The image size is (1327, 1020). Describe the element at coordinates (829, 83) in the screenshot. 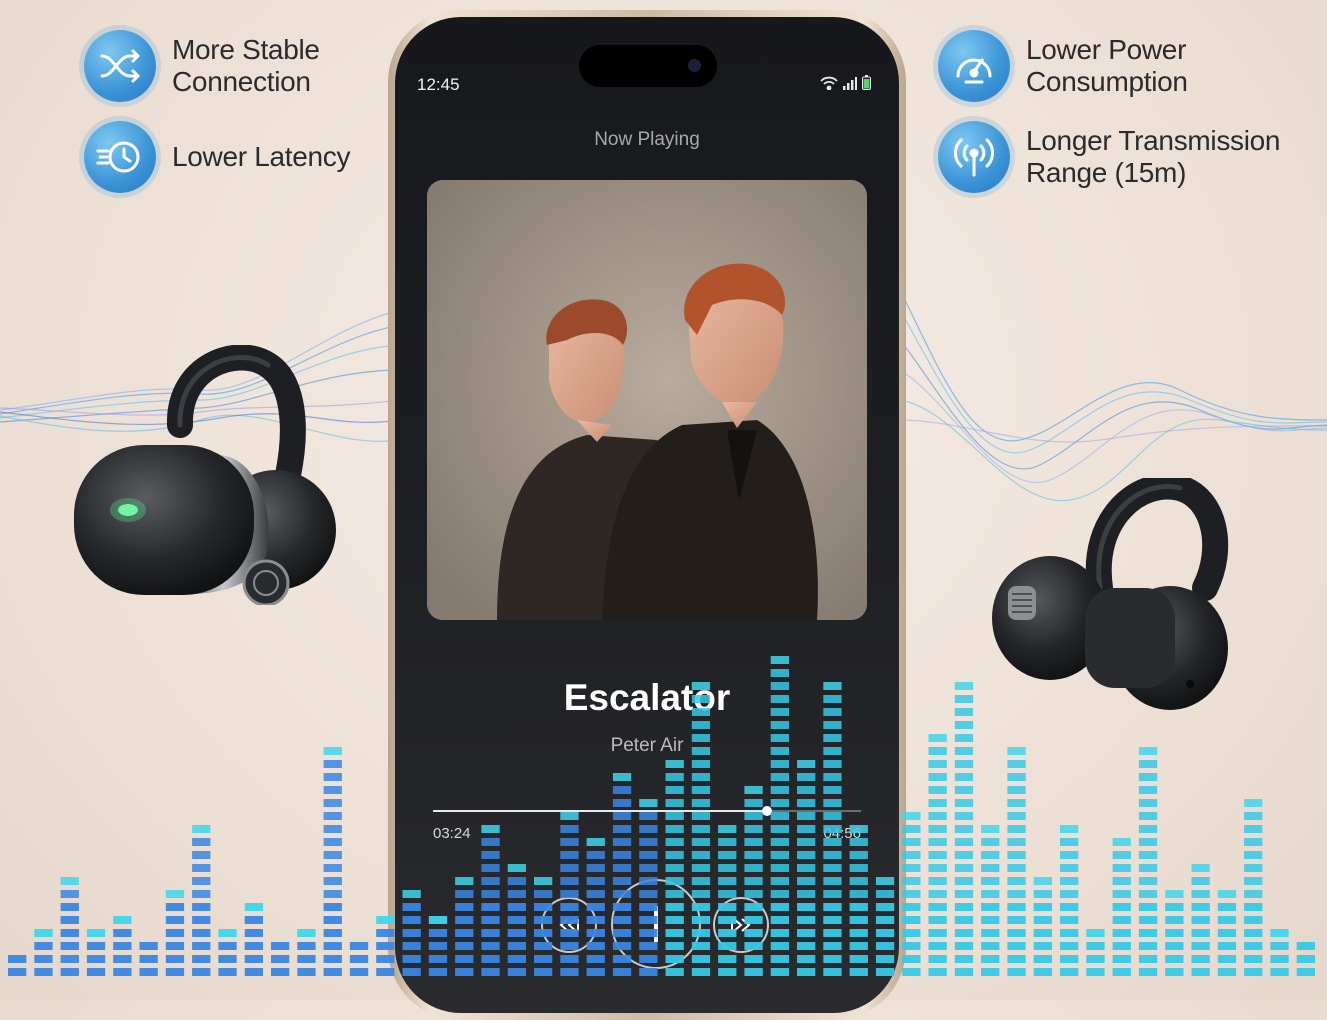

I see `wifi-icon` at that location.